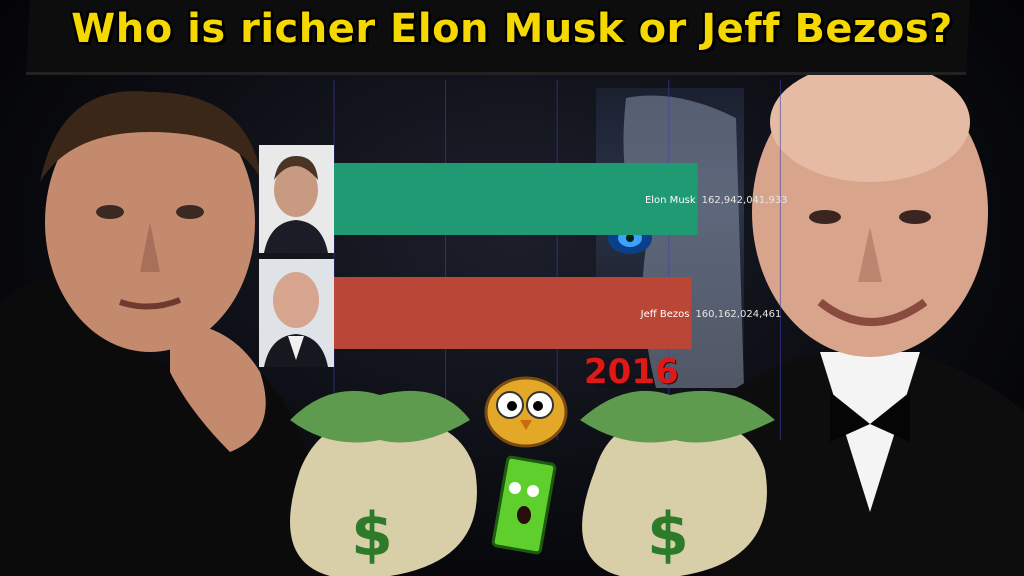 This screenshot has width=1024, height=576. Describe the element at coordinates (524, 505) in the screenshot. I see `dollar-bill-mascot-icon` at that location.